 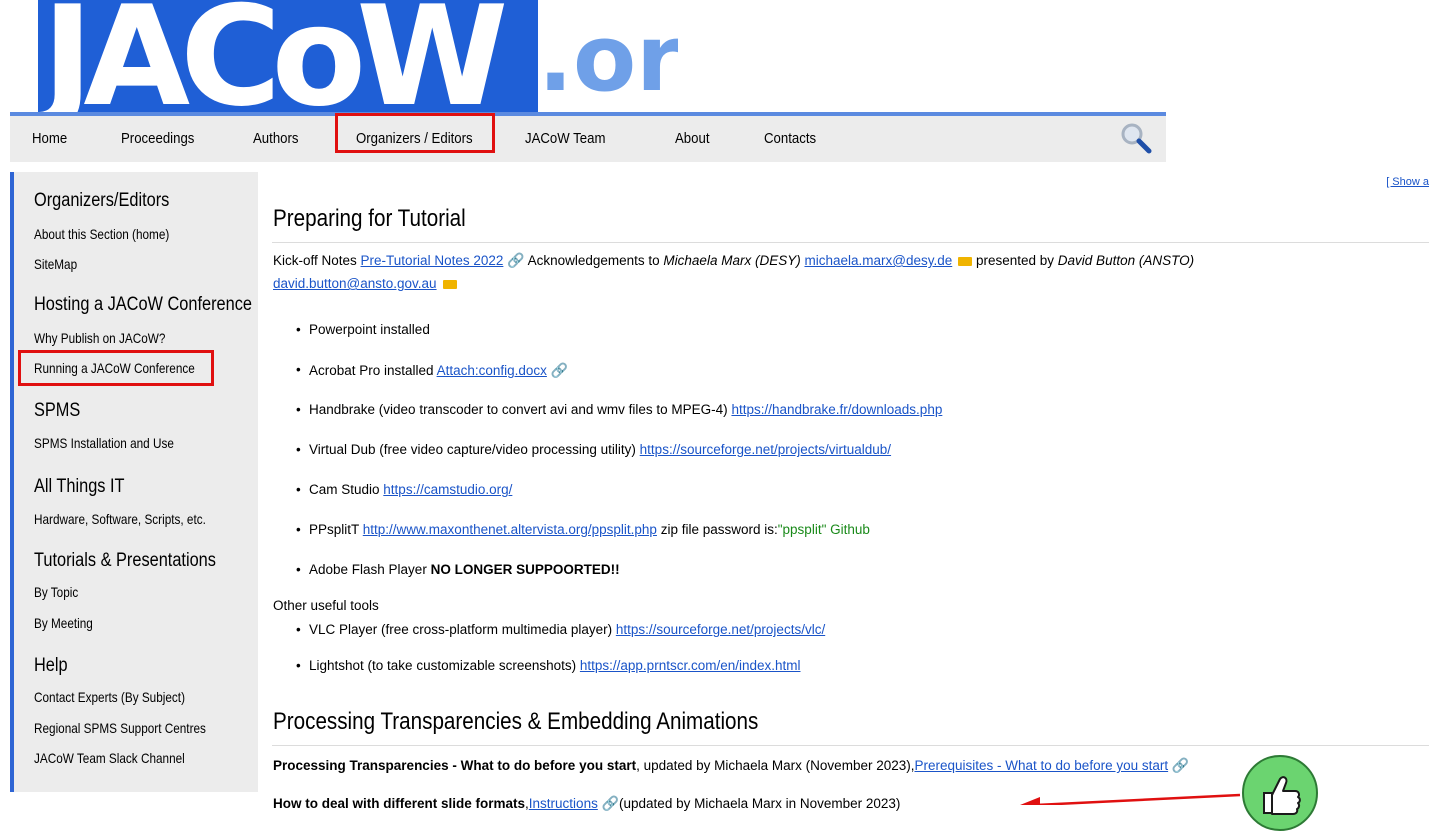 What do you see at coordinates (1280, 793) in the screenshot?
I see `thumbs-up-icon` at bounding box center [1280, 793].